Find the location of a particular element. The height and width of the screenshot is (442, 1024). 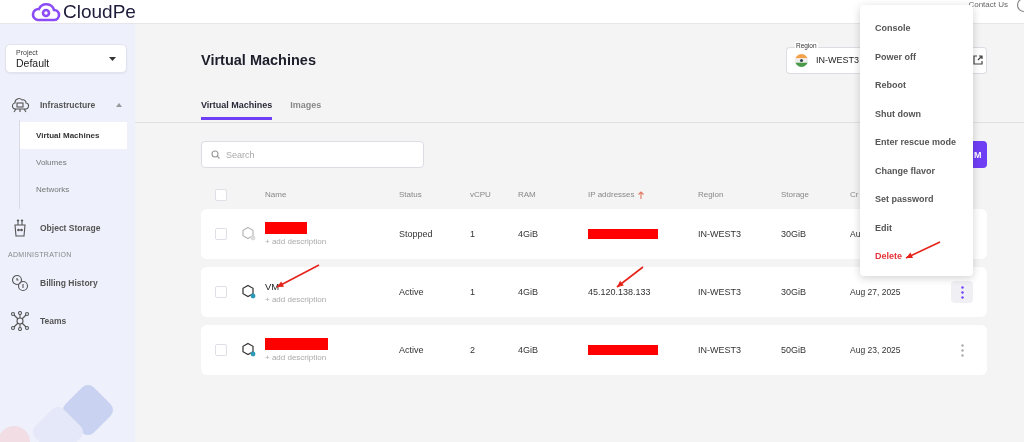

column-header: IP addresses is located at coordinates (611, 194).